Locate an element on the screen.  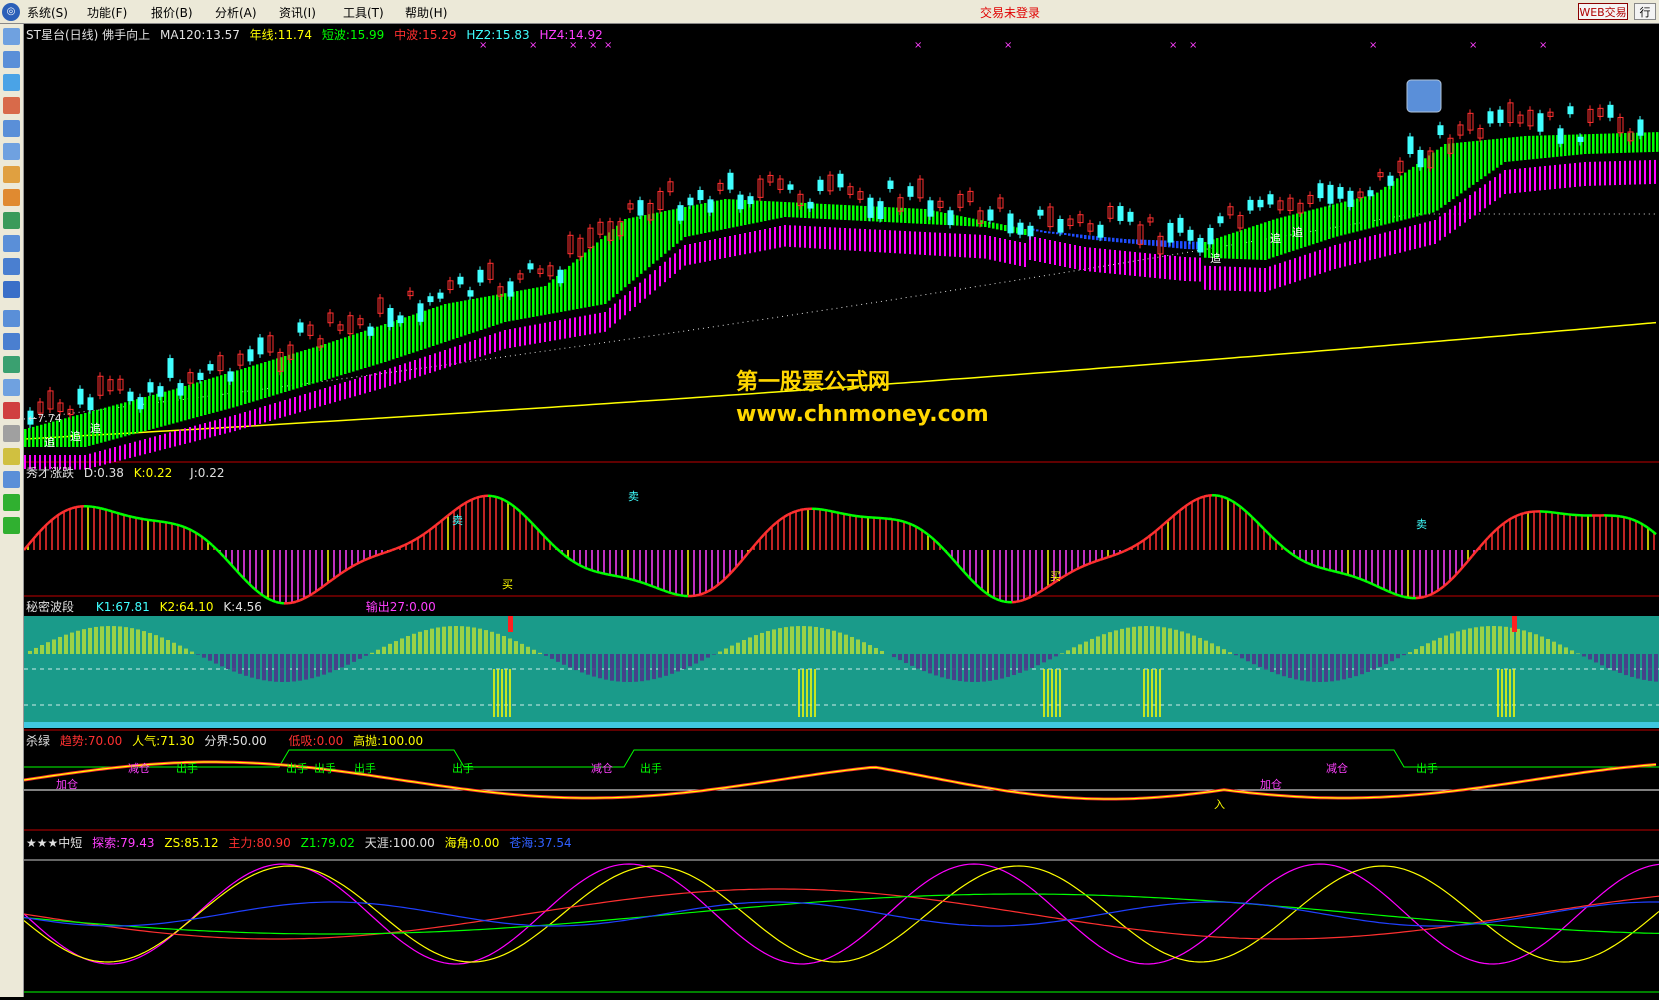
toolbar-arrow-down-icon is located at coordinates (11, 525).